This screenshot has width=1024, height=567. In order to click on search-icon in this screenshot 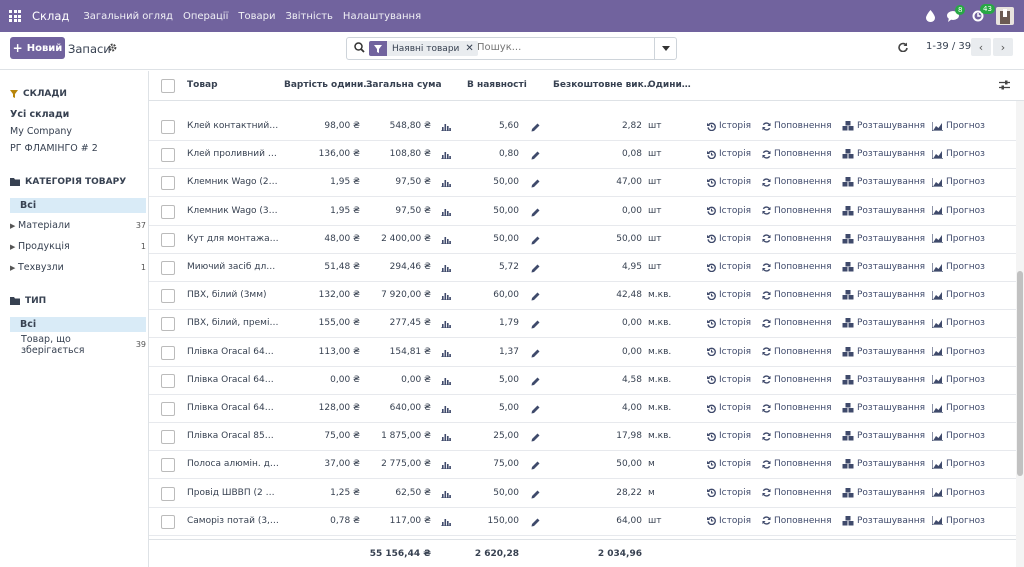, I will do `click(359, 49)`.